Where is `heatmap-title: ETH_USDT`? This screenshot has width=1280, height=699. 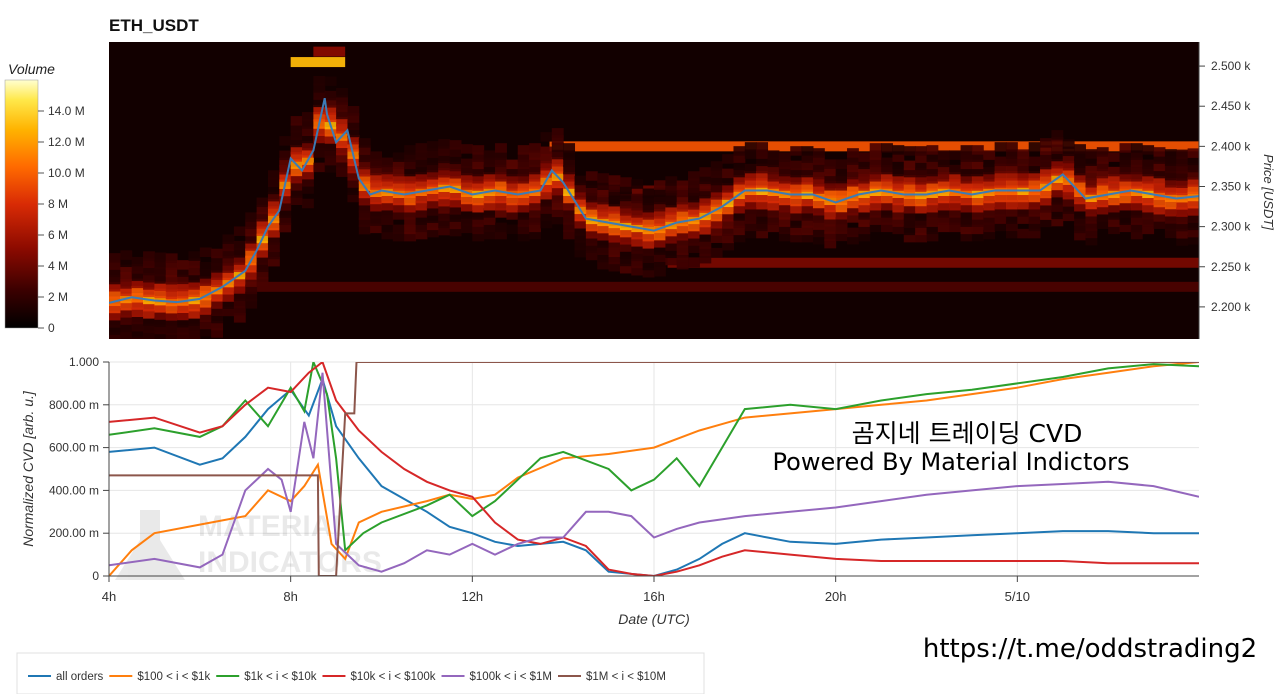
heatmap-title: ETH_USDT is located at coordinates (154, 25).